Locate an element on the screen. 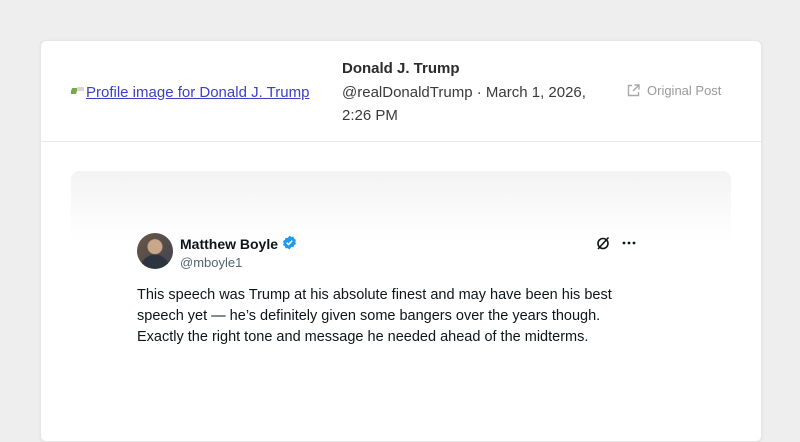 This screenshot has height=442, width=800. broken-image-icon is located at coordinates (78, 91).